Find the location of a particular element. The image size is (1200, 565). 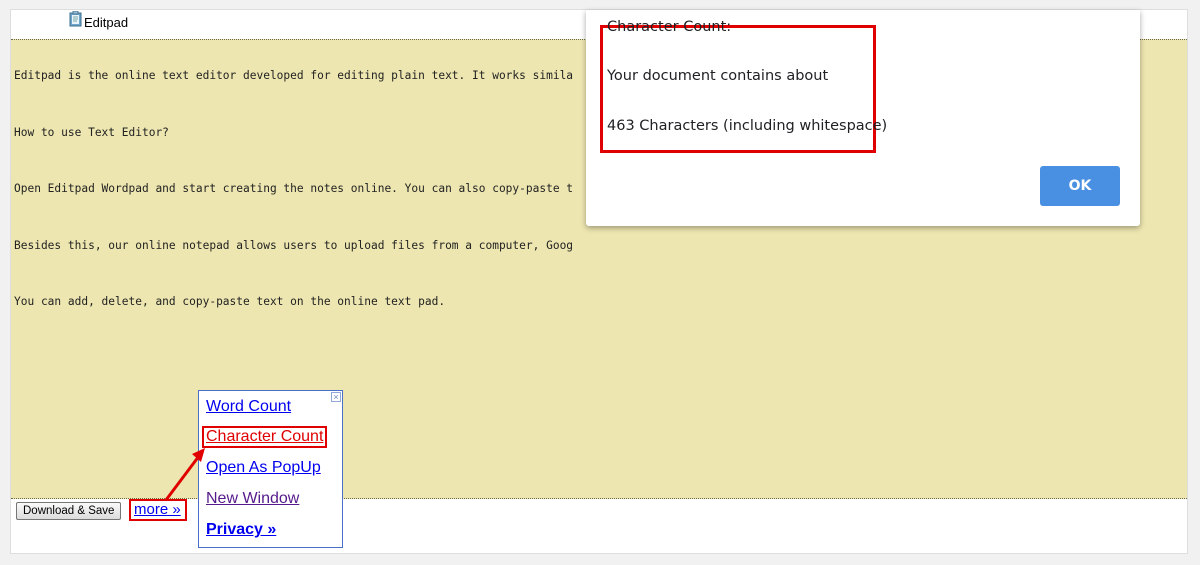

menu-item-open-as-popup: Open As PopUp is located at coordinates (263, 468).